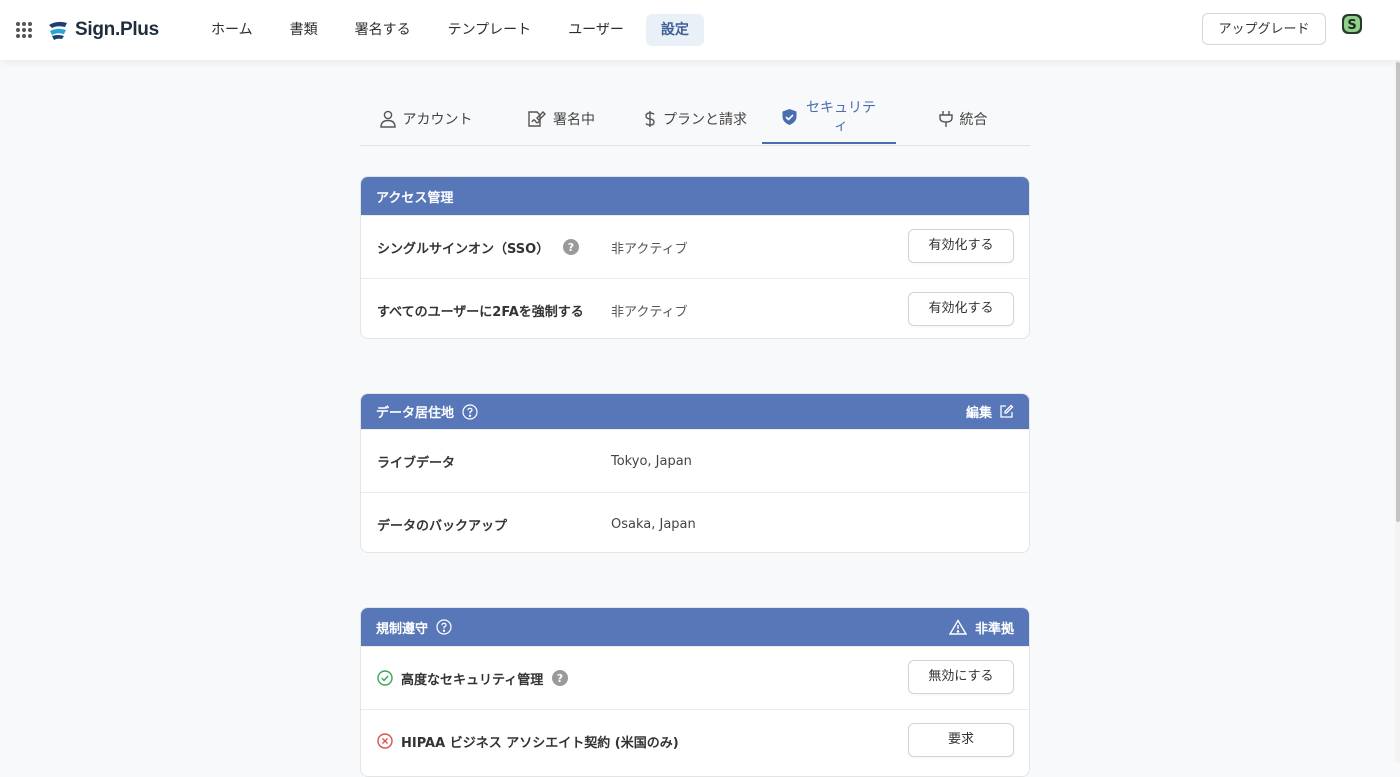 The width and height of the screenshot is (1400, 777). What do you see at coordinates (973, 119) in the screenshot?
I see `tab-label: 統合` at bounding box center [973, 119].